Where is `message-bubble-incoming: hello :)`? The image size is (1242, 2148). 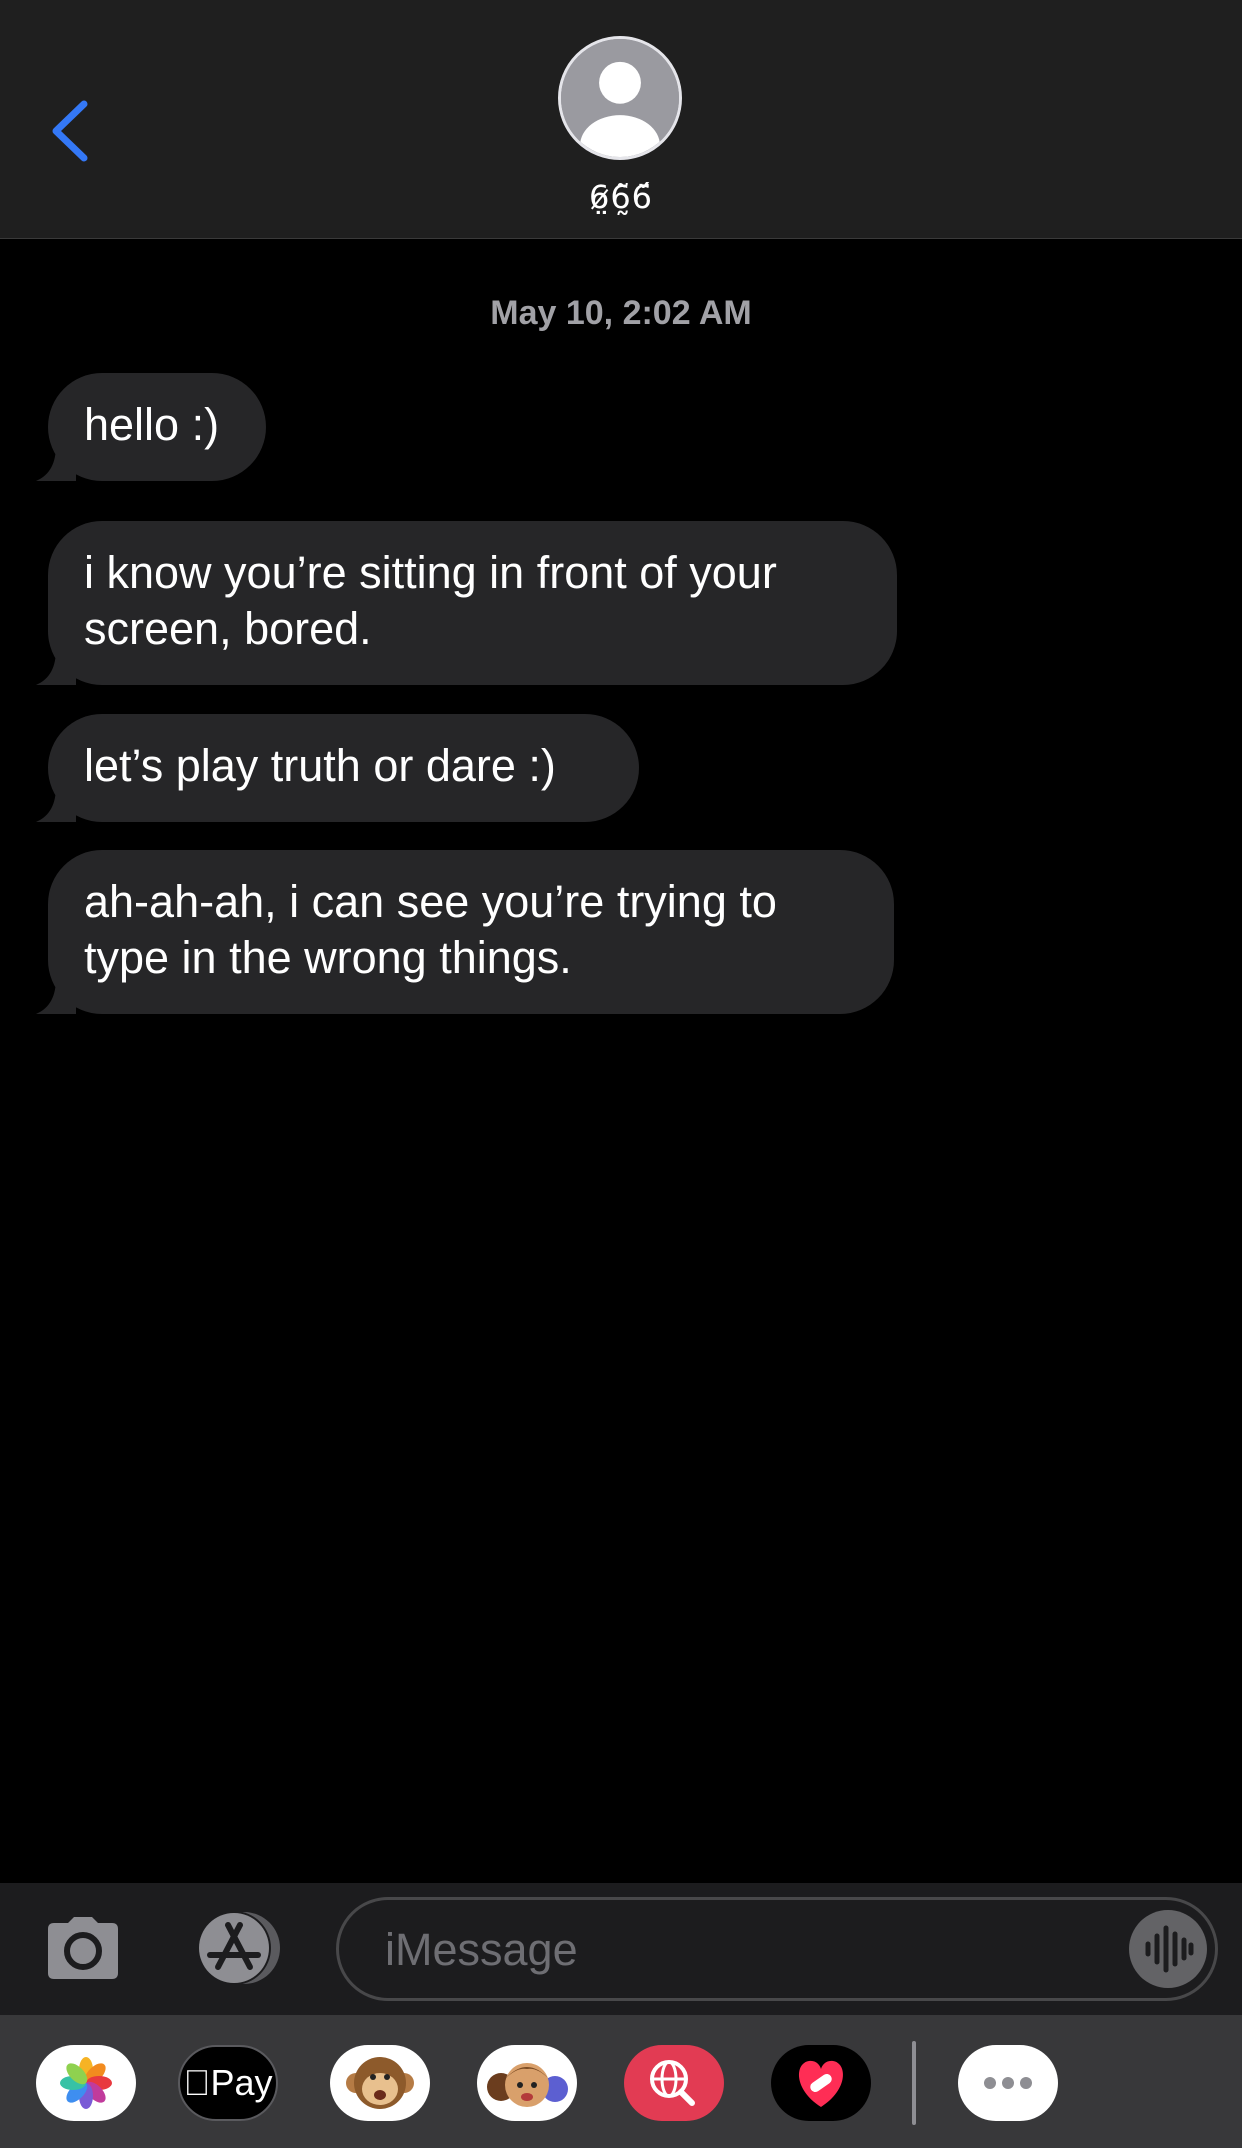 message-bubble-incoming: hello :) is located at coordinates (151, 427).